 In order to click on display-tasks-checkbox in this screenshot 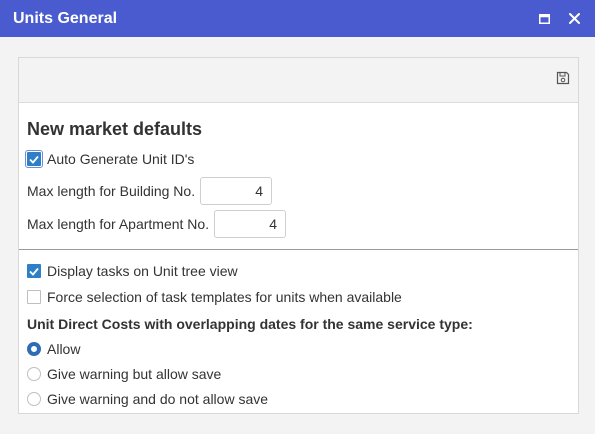, I will do `click(34, 271)`.